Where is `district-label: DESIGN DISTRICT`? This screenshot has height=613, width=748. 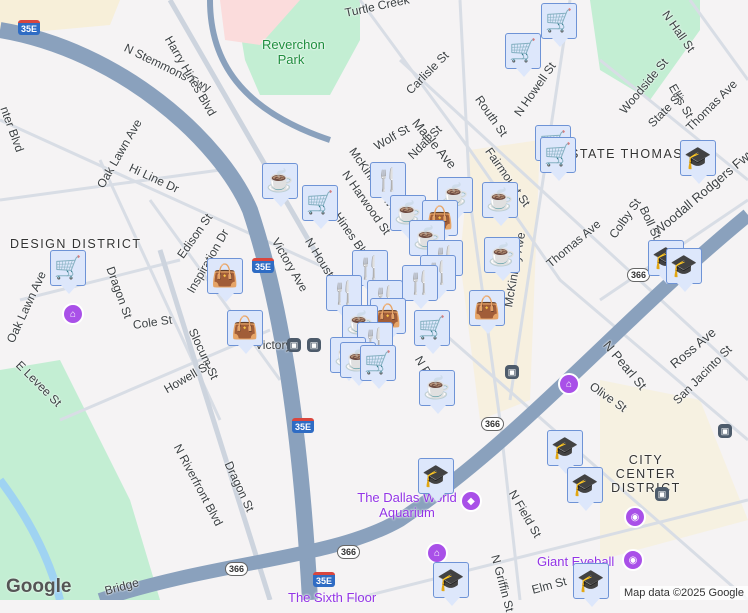 district-label: DESIGN DISTRICT is located at coordinates (76, 244).